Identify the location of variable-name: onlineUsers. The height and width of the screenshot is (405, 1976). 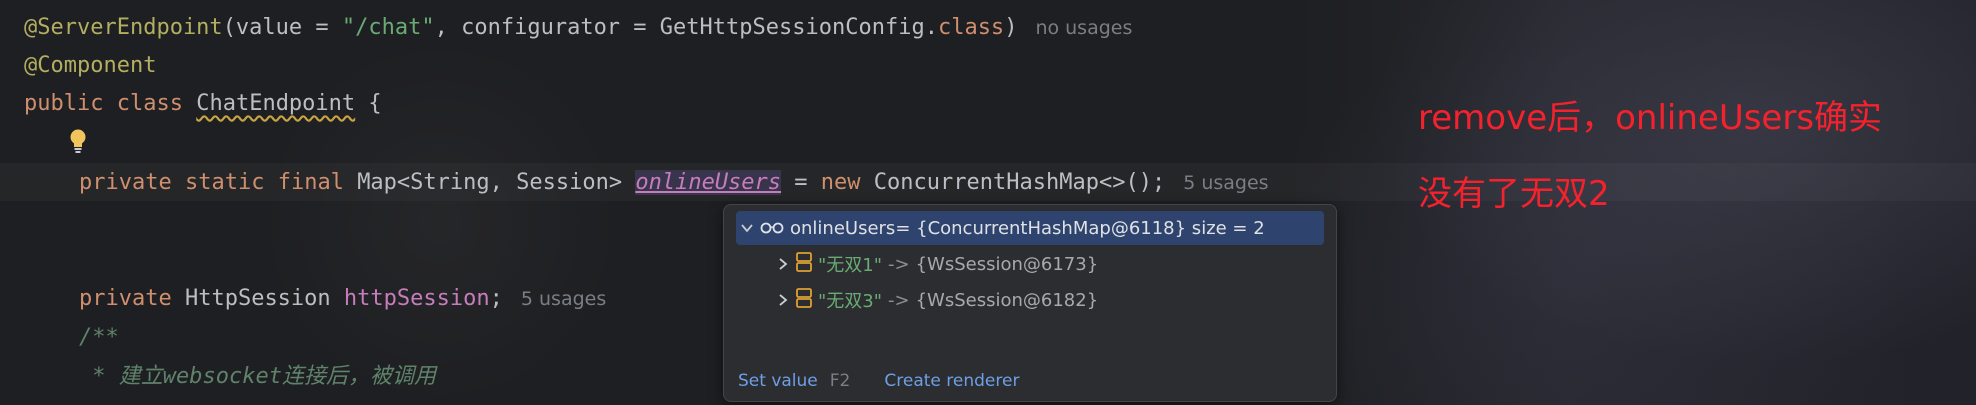
(843, 228).